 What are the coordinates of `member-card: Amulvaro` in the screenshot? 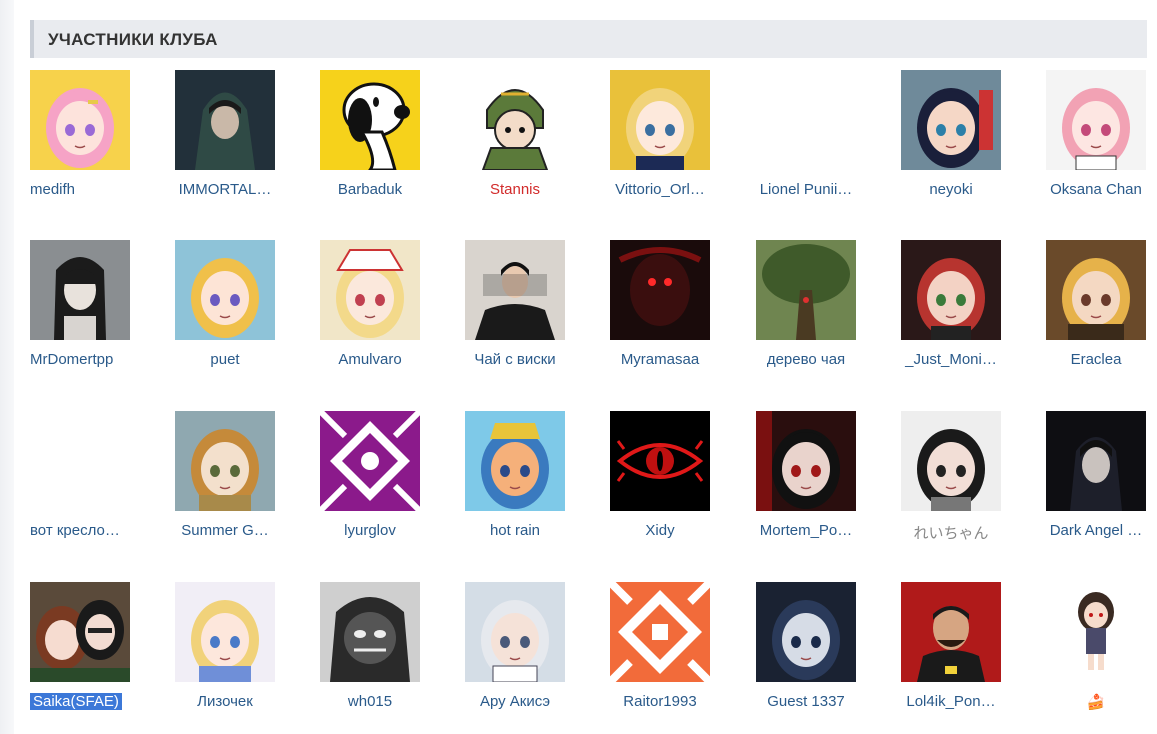 It's located at (385, 315).